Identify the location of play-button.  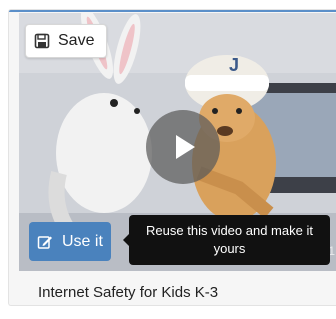
(183, 147).